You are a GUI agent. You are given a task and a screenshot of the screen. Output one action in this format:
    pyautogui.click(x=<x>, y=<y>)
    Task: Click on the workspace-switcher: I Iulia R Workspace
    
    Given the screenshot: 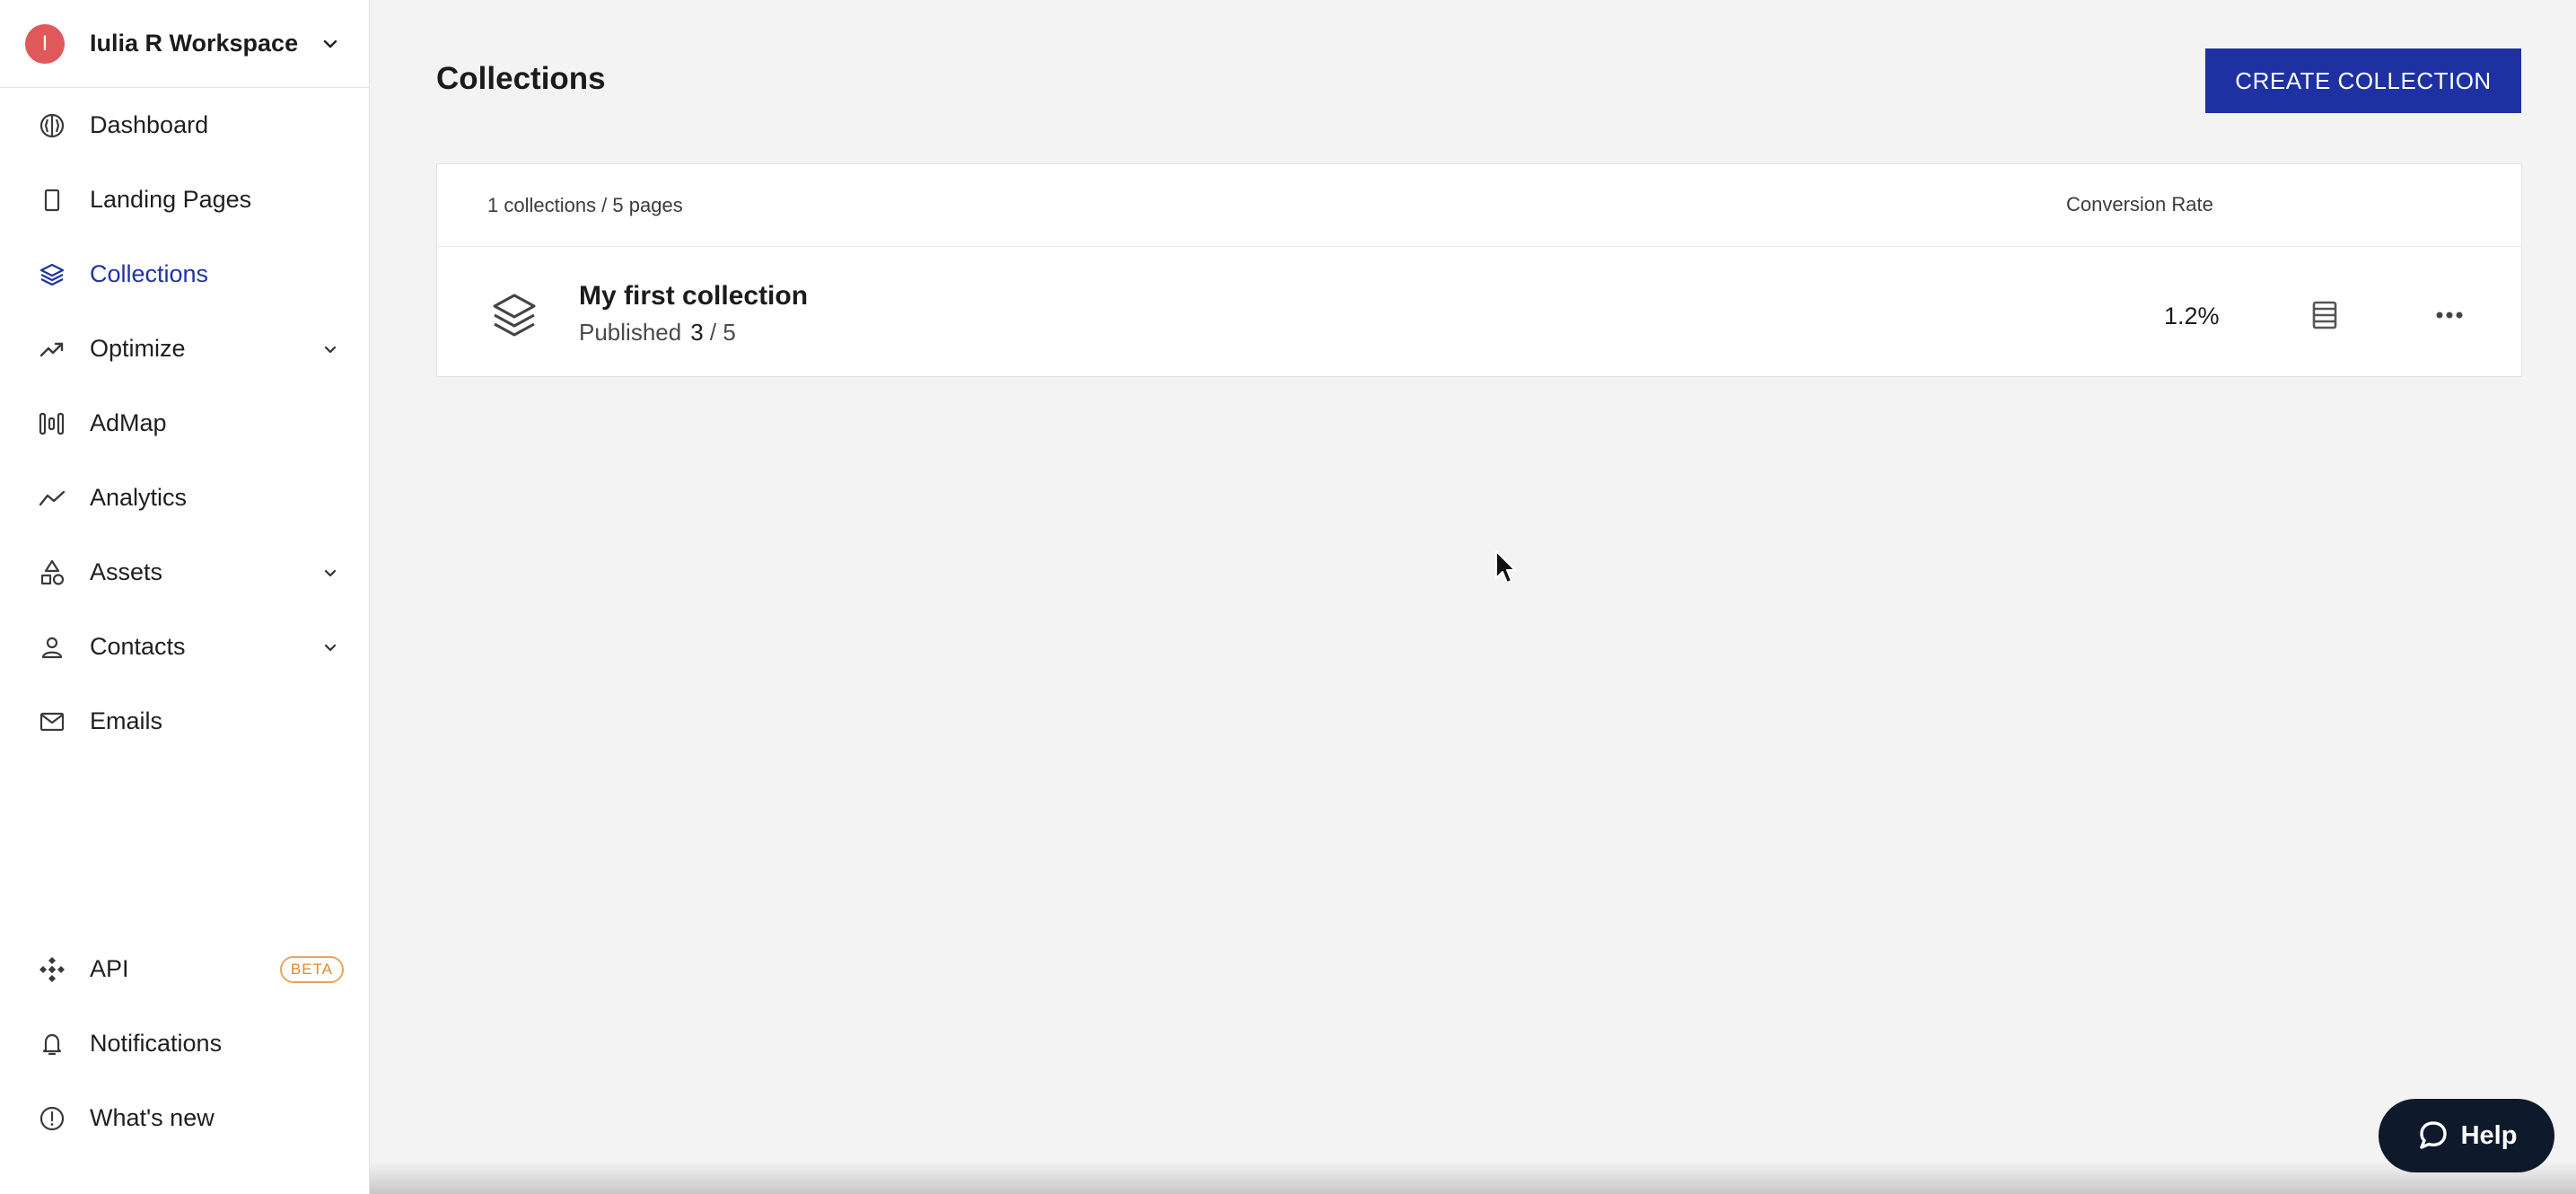 What is the action you would take?
    pyautogui.click(x=184, y=44)
    